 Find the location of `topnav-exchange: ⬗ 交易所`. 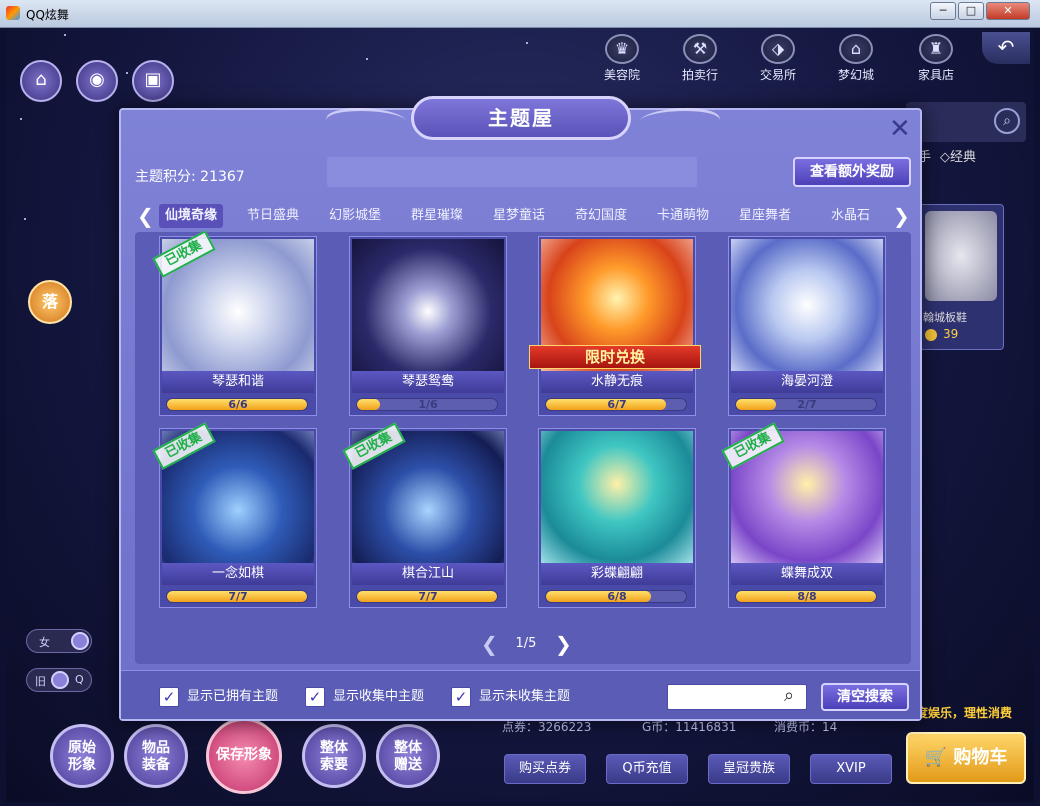

topnav-exchange: ⬗ 交易所 is located at coordinates (778, 58).